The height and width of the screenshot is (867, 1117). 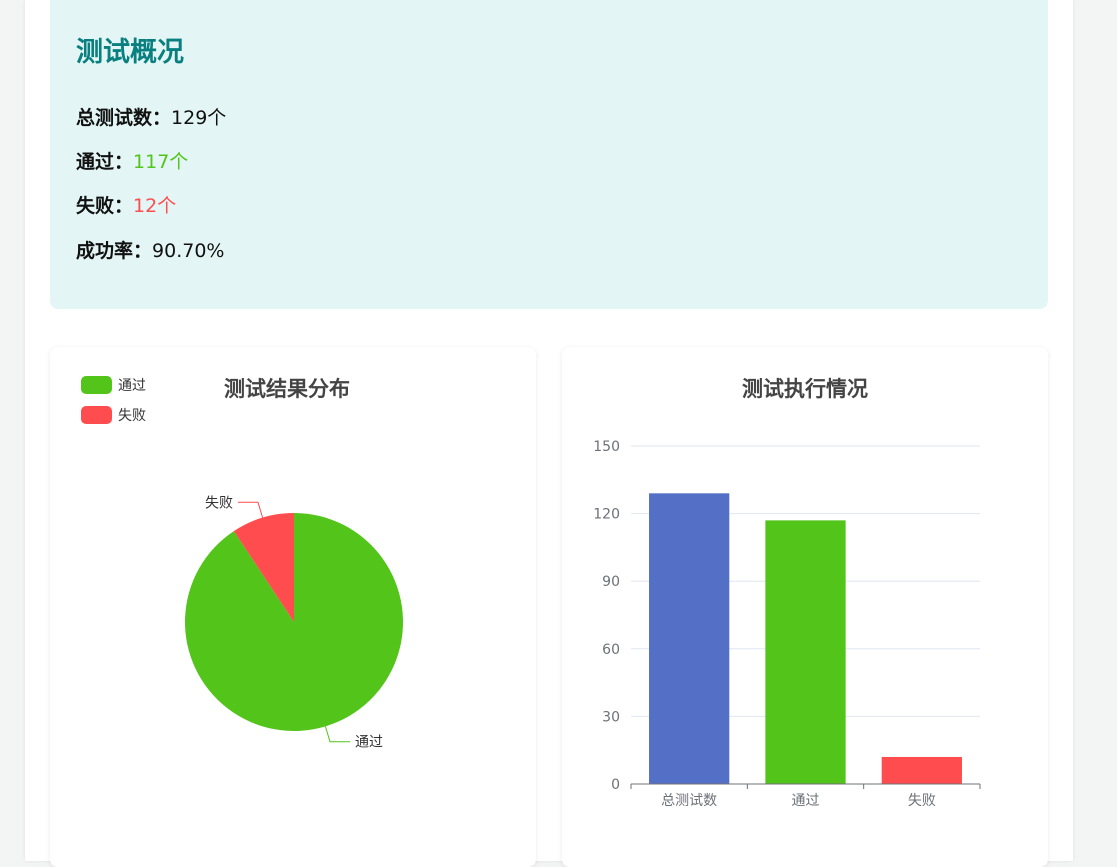 I want to click on y-tick-label-0: 0, so click(x=615, y=785).